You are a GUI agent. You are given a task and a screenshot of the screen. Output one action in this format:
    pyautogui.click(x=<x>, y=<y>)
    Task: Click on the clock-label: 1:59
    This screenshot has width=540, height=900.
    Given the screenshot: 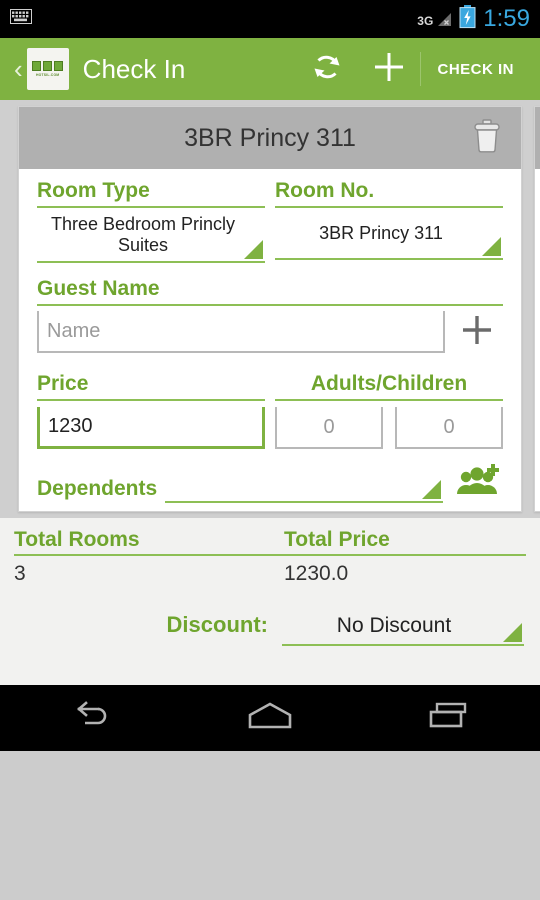 What is the action you would take?
    pyautogui.click(x=506, y=18)
    